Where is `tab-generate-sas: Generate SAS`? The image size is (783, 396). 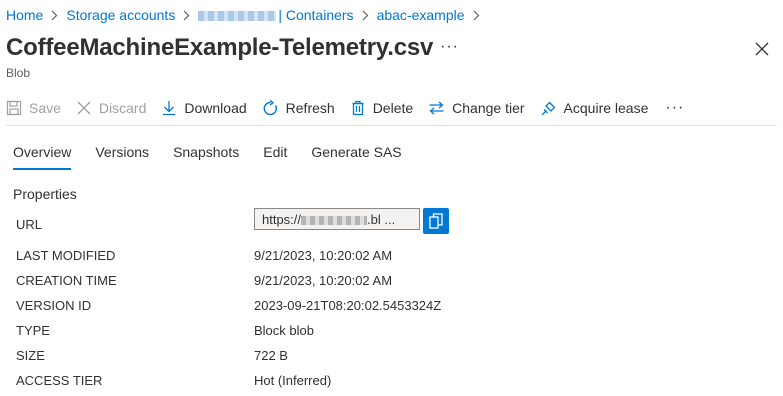
tab-generate-sas: Generate SAS is located at coordinates (356, 157).